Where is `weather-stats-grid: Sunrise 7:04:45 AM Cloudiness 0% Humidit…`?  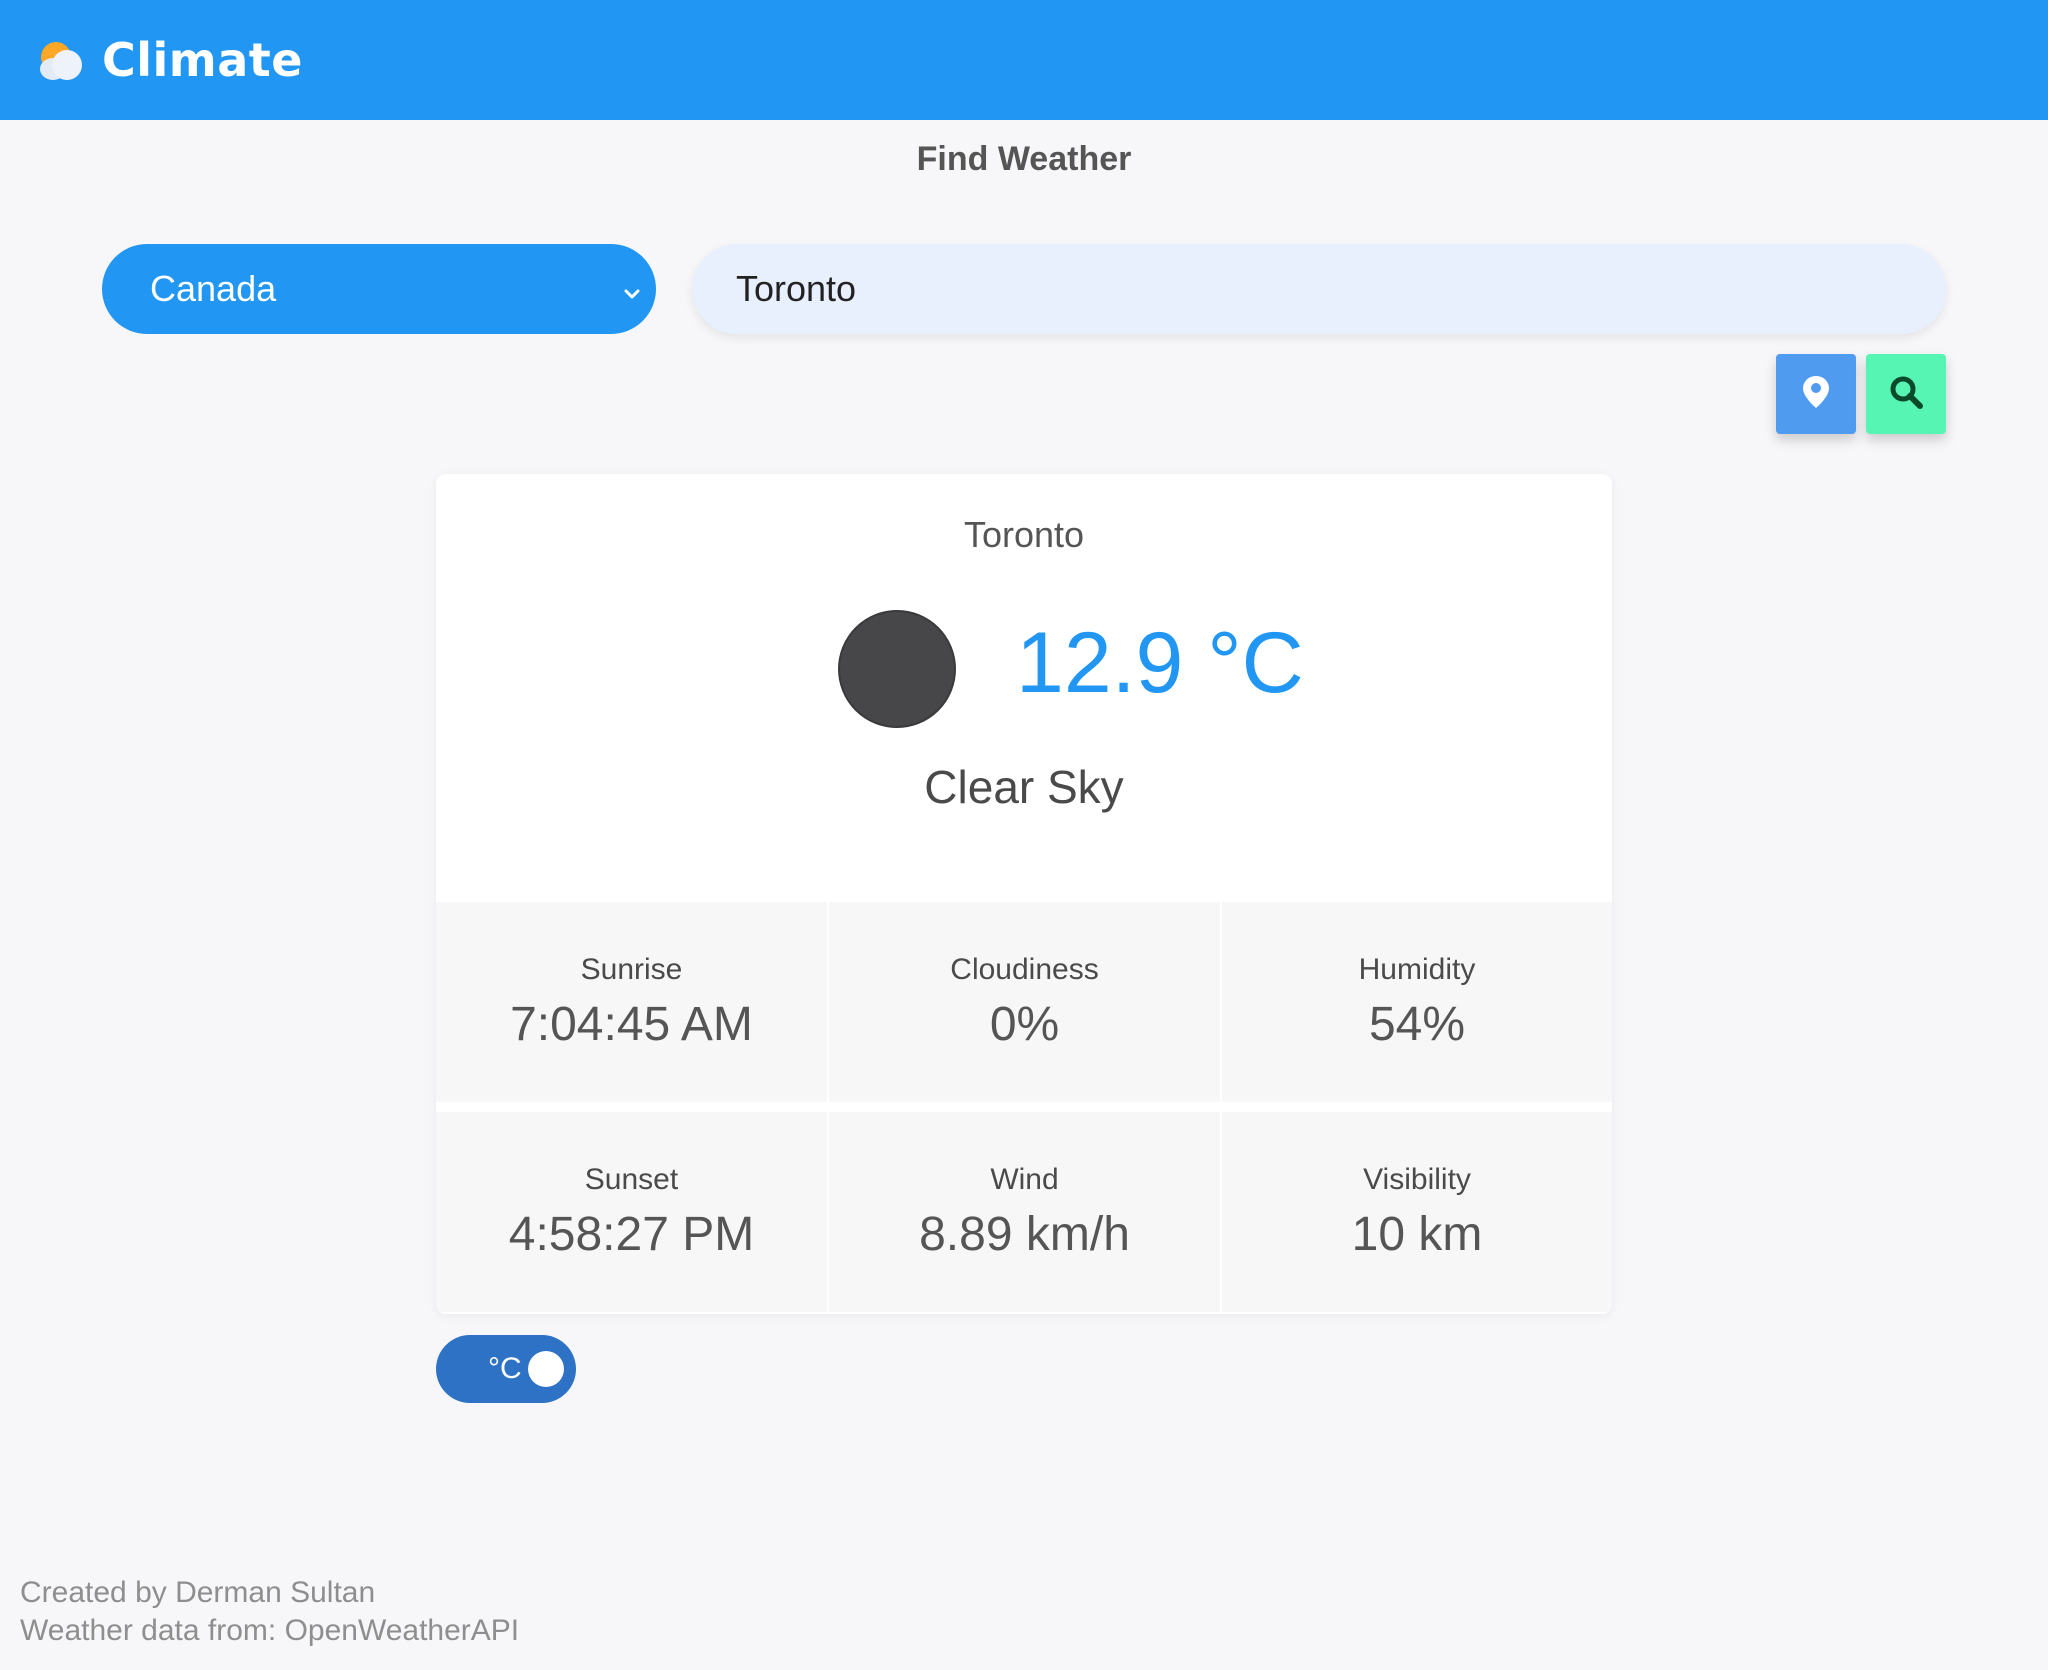 weather-stats-grid: Sunrise 7:04:45 AM Cloudiness 0% Humidit… is located at coordinates (1024, 1108).